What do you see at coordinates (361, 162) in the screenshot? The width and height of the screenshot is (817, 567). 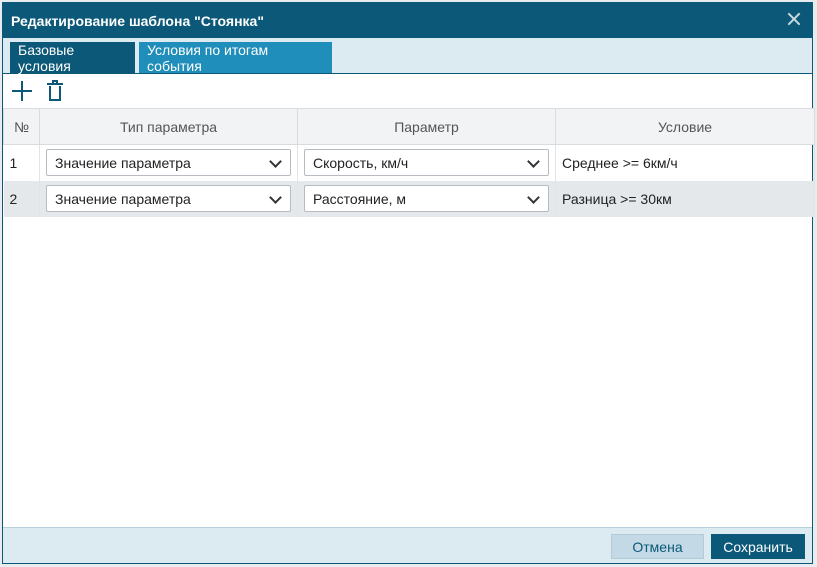 I see `select-value: Скорость, км/ч` at bounding box center [361, 162].